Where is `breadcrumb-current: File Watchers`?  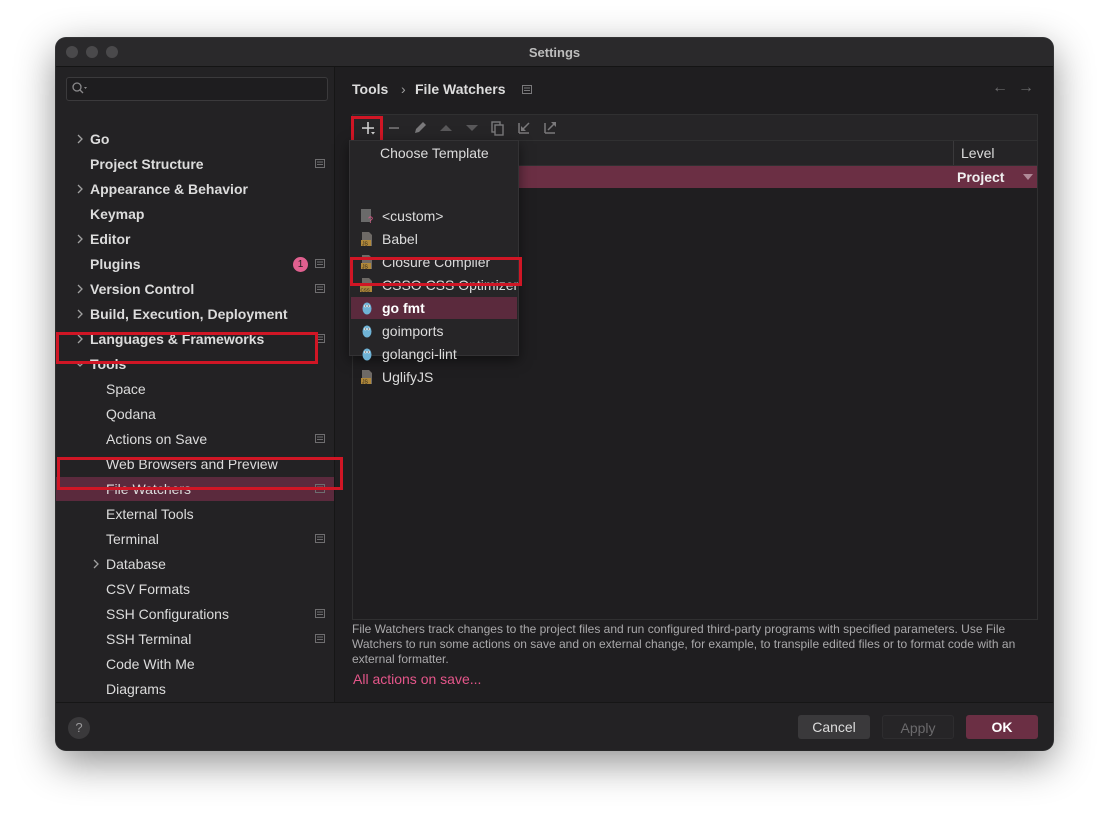
breadcrumb-current: File Watchers is located at coordinates (460, 89).